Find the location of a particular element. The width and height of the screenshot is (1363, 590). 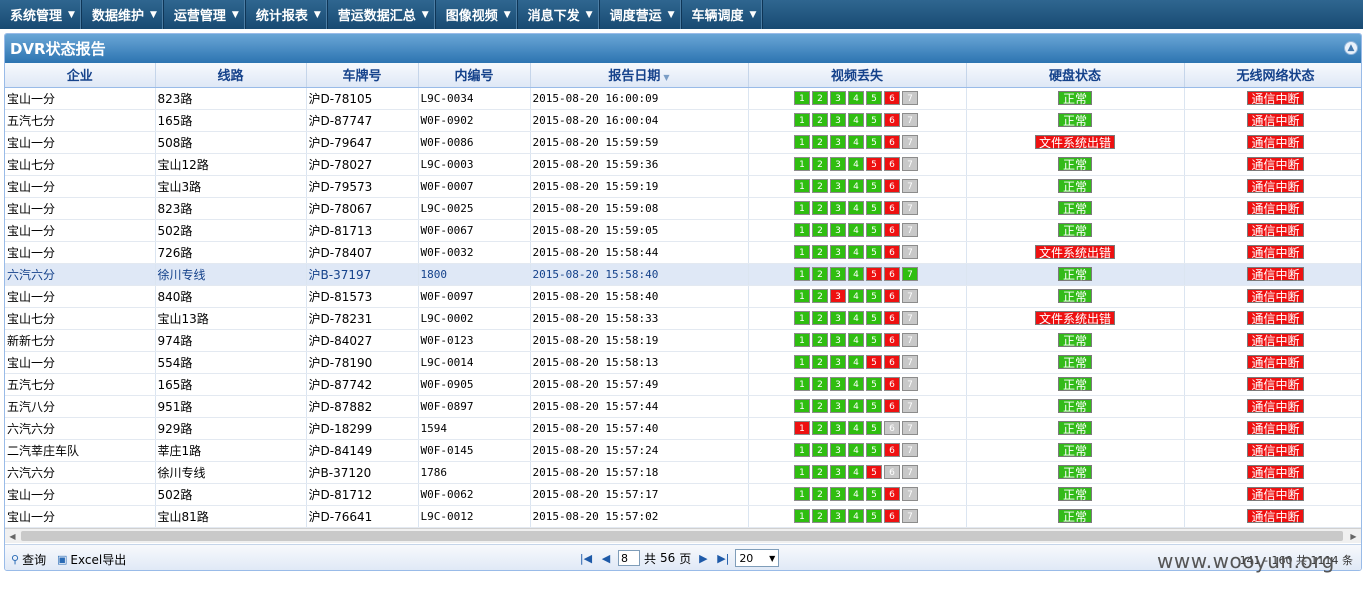

menu-label: 调度营运 is located at coordinates (635, 16).